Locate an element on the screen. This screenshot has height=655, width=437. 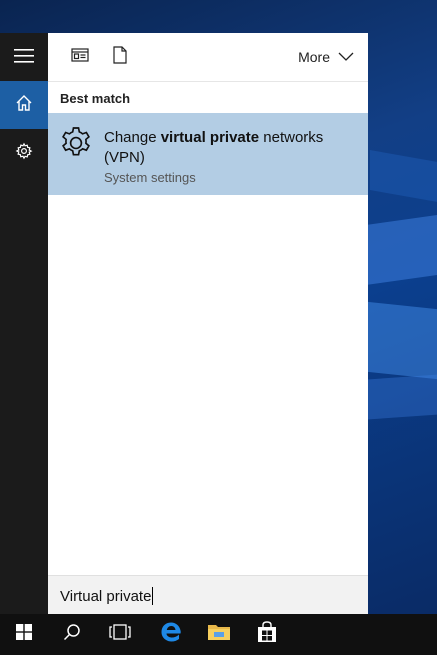
search-input-value-wrap: Virtual private is located at coordinates (107, 596).